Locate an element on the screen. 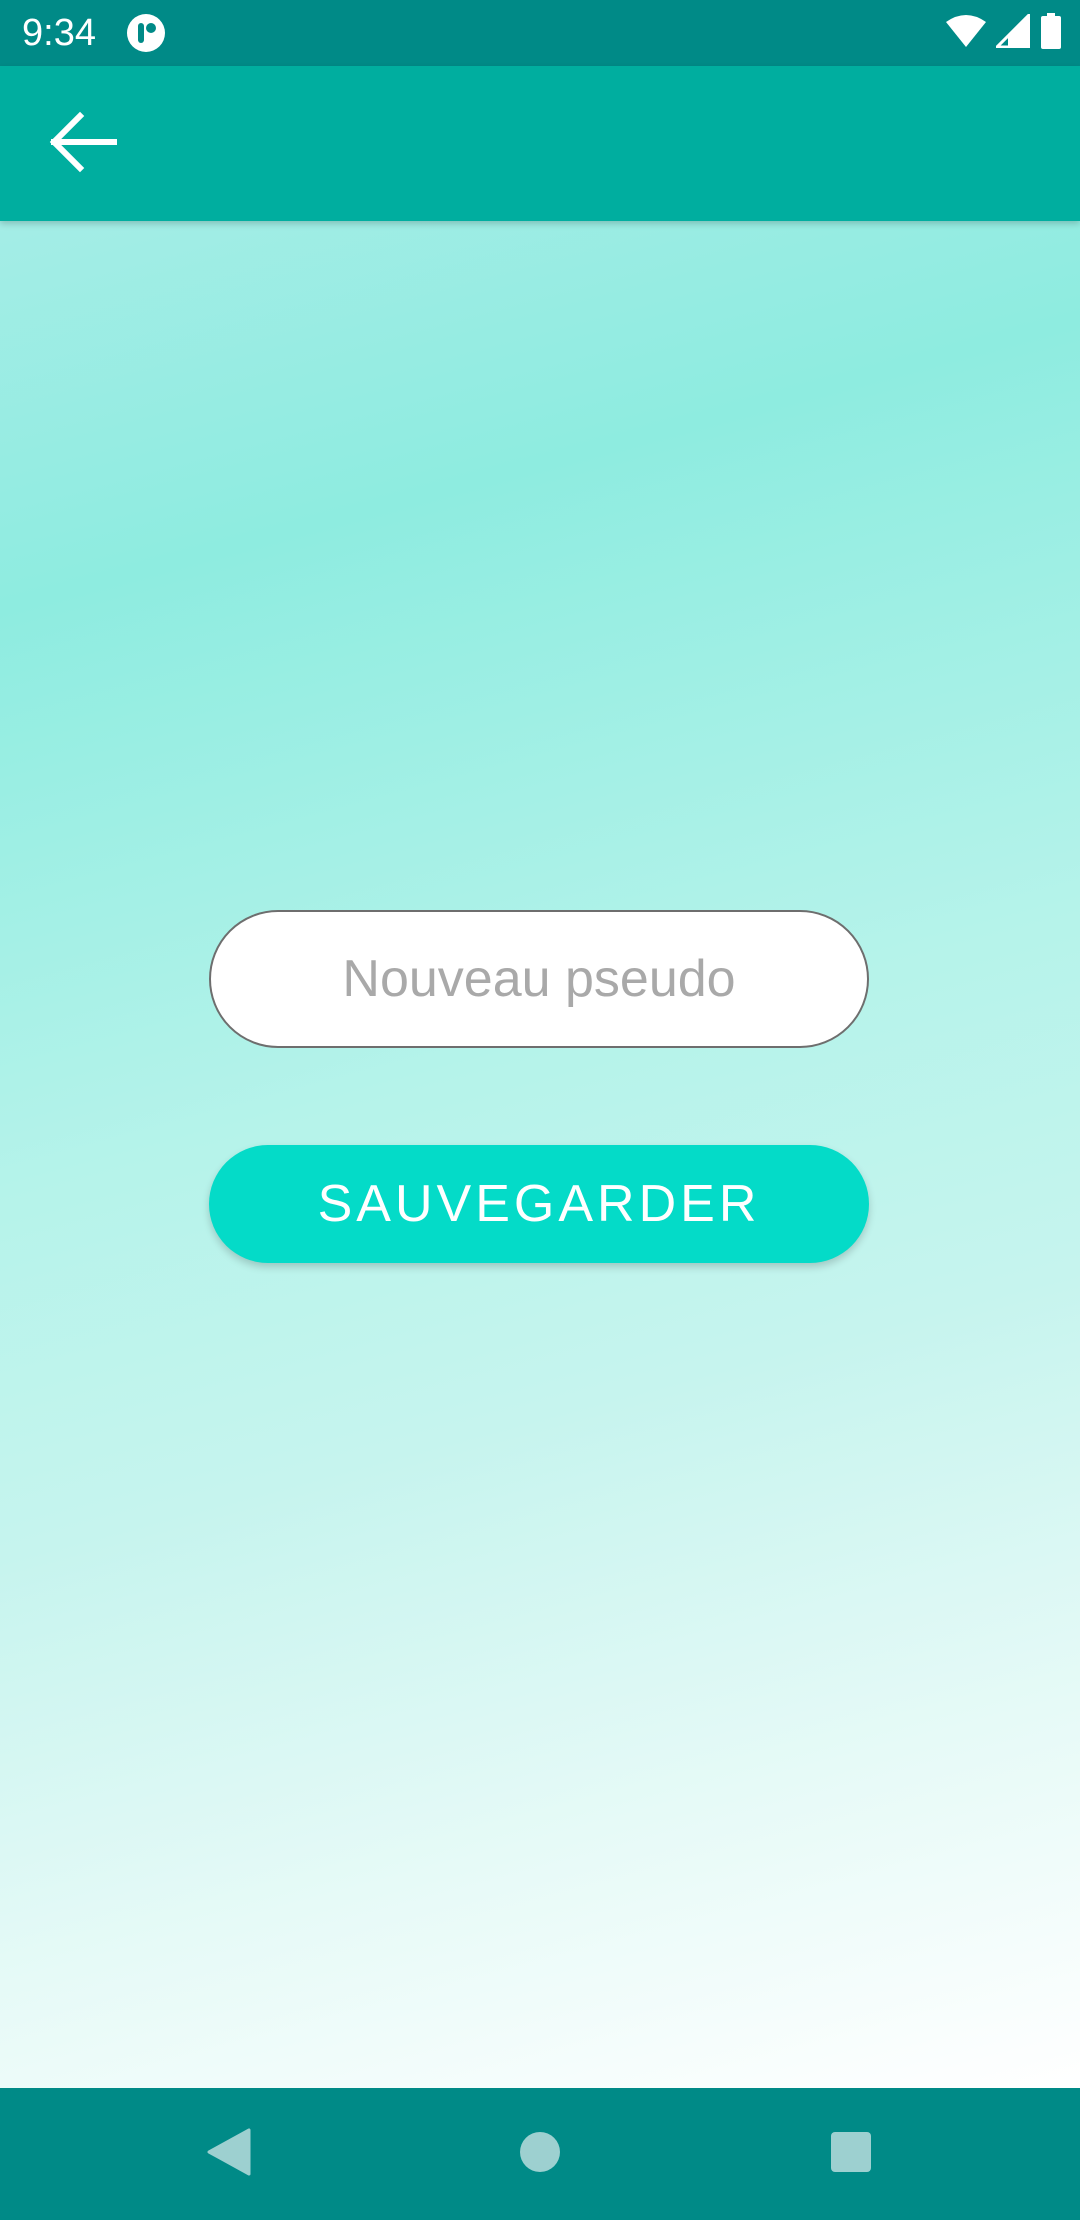 The image size is (1080, 2220). recents-square-icon is located at coordinates (851, 2154).